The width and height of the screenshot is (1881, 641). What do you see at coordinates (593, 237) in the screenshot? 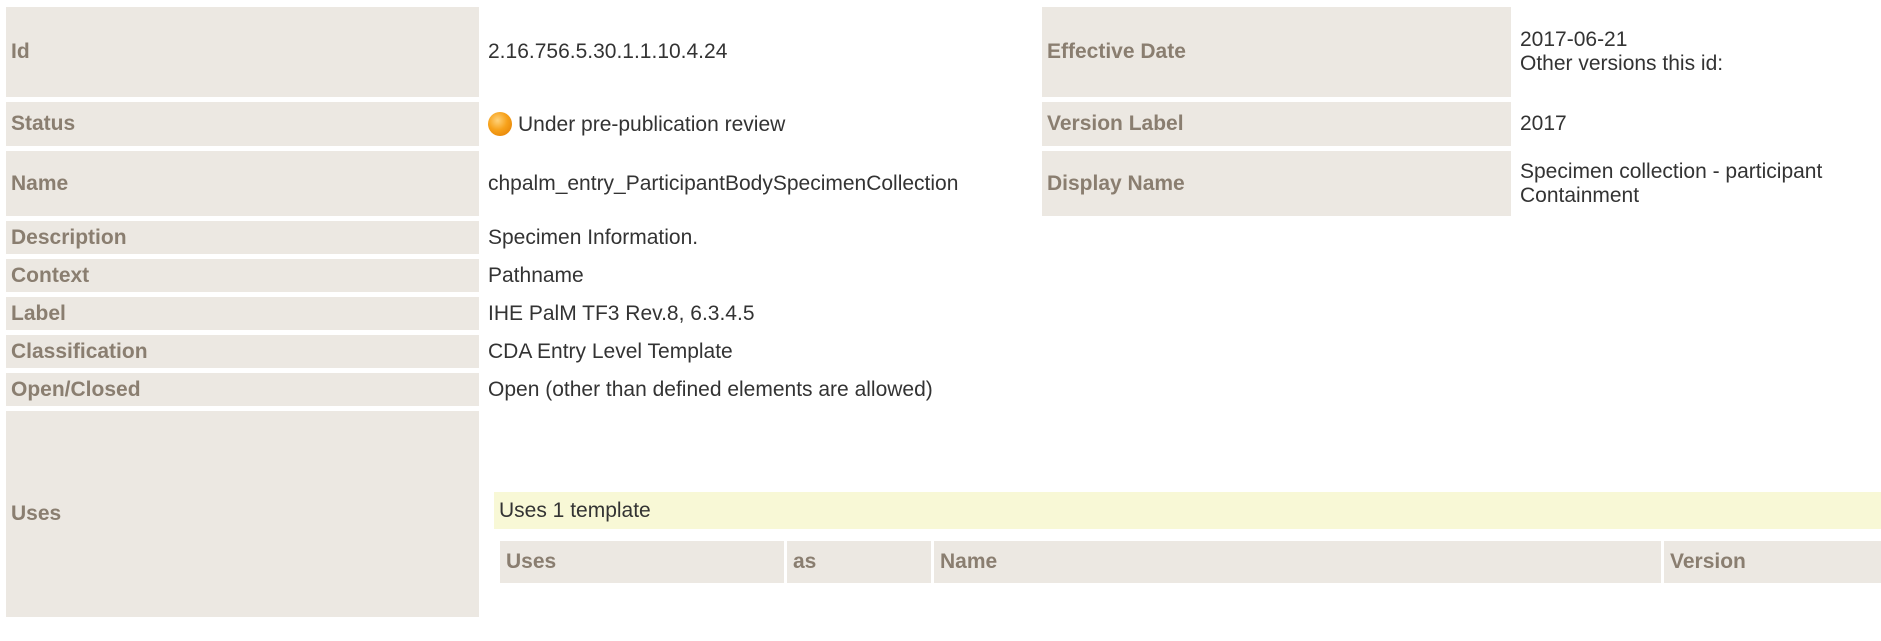
I see `description-value: Specimen Information.` at bounding box center [593, 237].